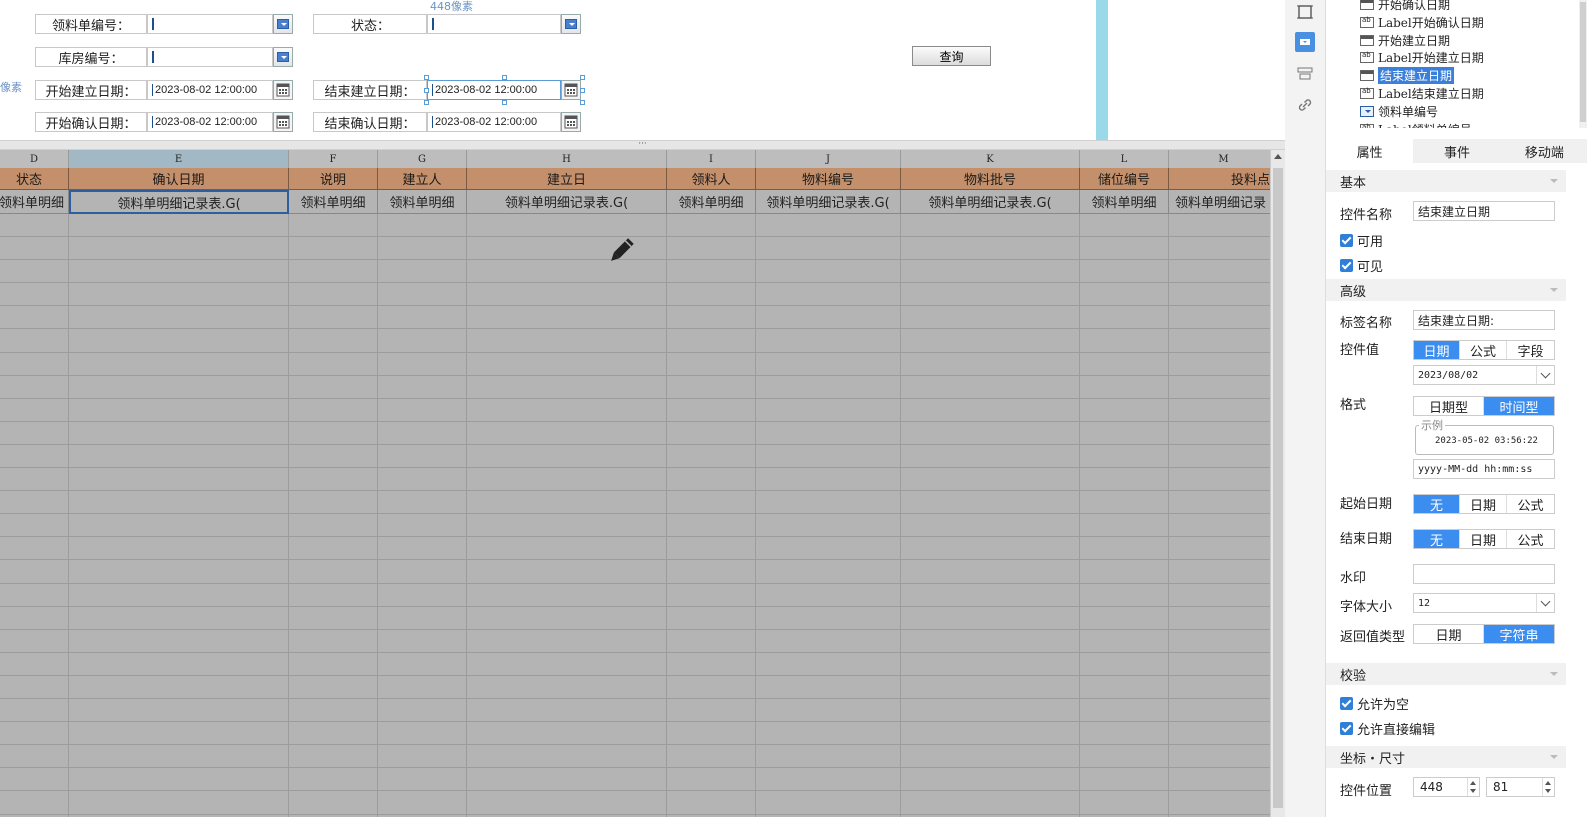  Describe the element at coordinates (1124, 159) in the screenshot. I see `column-letter-l: L` at that location.